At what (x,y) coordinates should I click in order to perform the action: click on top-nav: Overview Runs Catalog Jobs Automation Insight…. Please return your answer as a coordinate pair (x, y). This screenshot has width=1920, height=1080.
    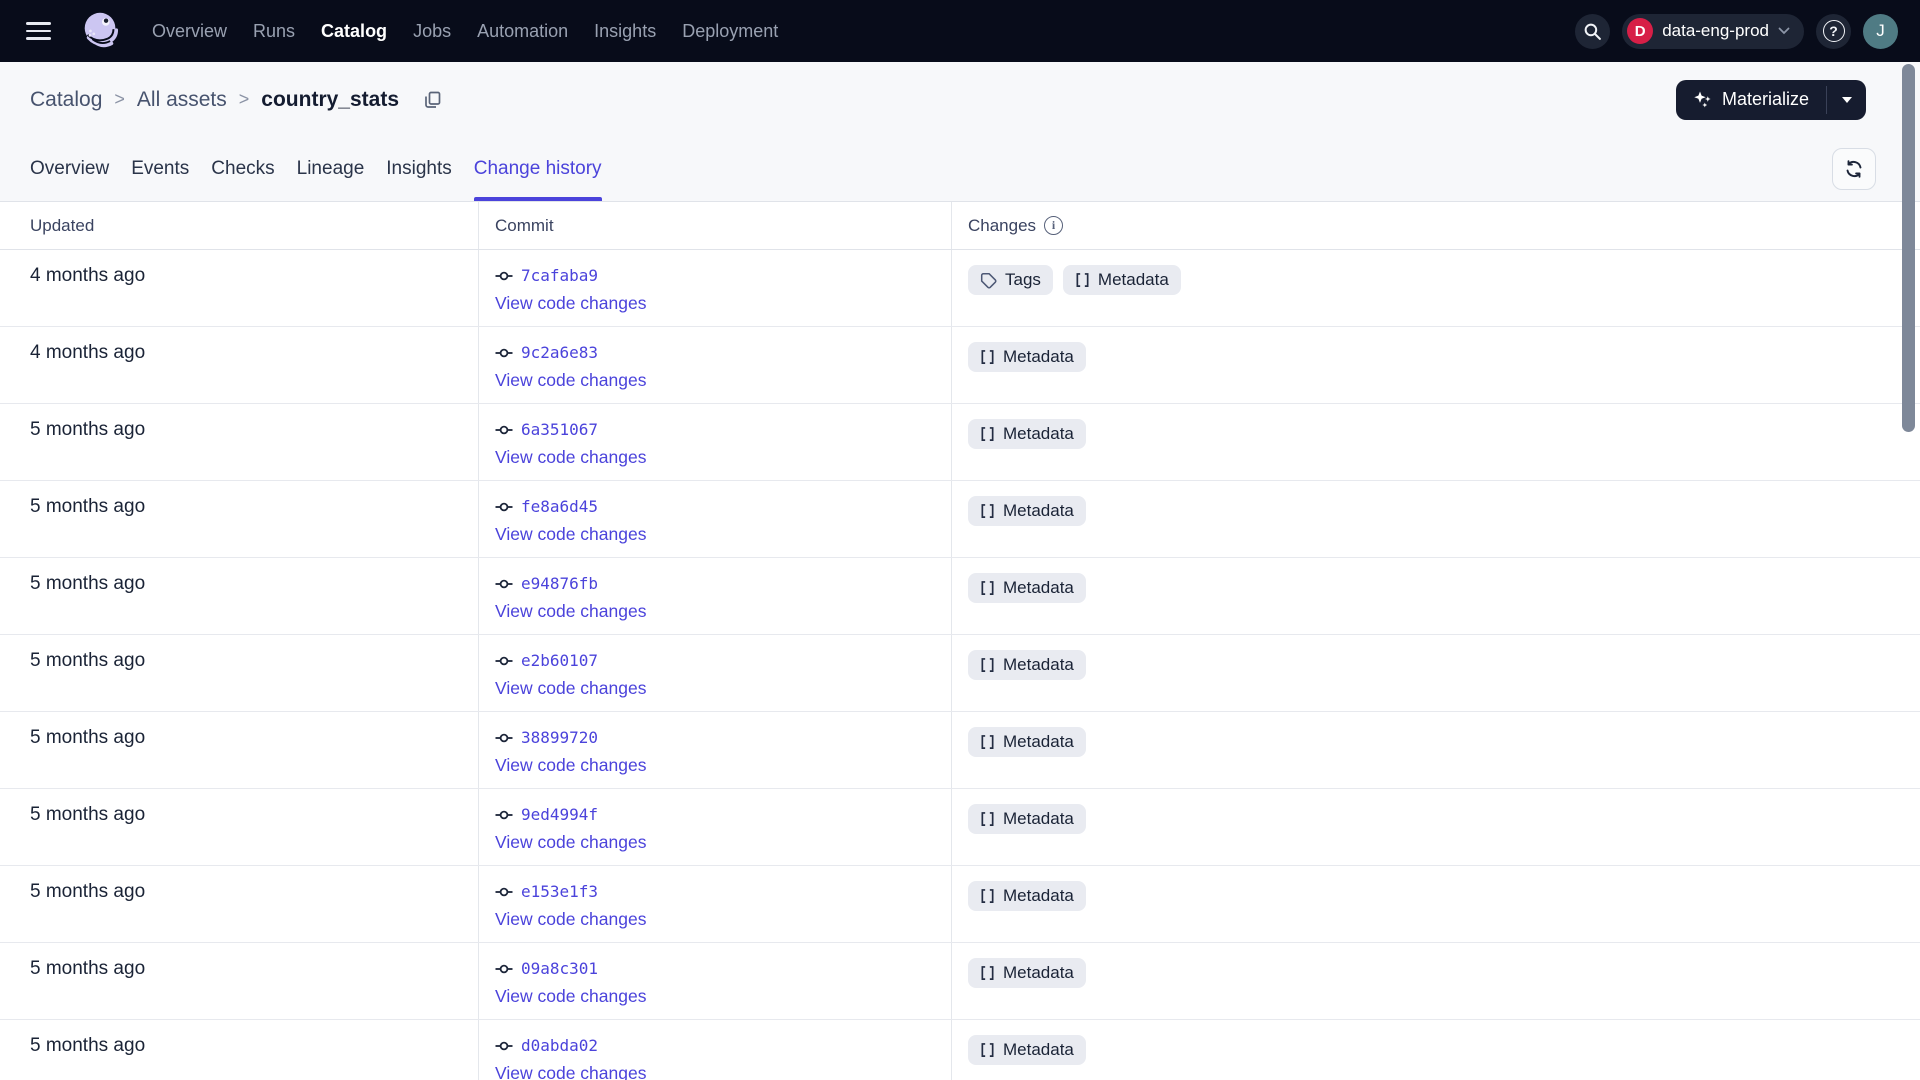
    Looking at the image, I should click on (960, 31).